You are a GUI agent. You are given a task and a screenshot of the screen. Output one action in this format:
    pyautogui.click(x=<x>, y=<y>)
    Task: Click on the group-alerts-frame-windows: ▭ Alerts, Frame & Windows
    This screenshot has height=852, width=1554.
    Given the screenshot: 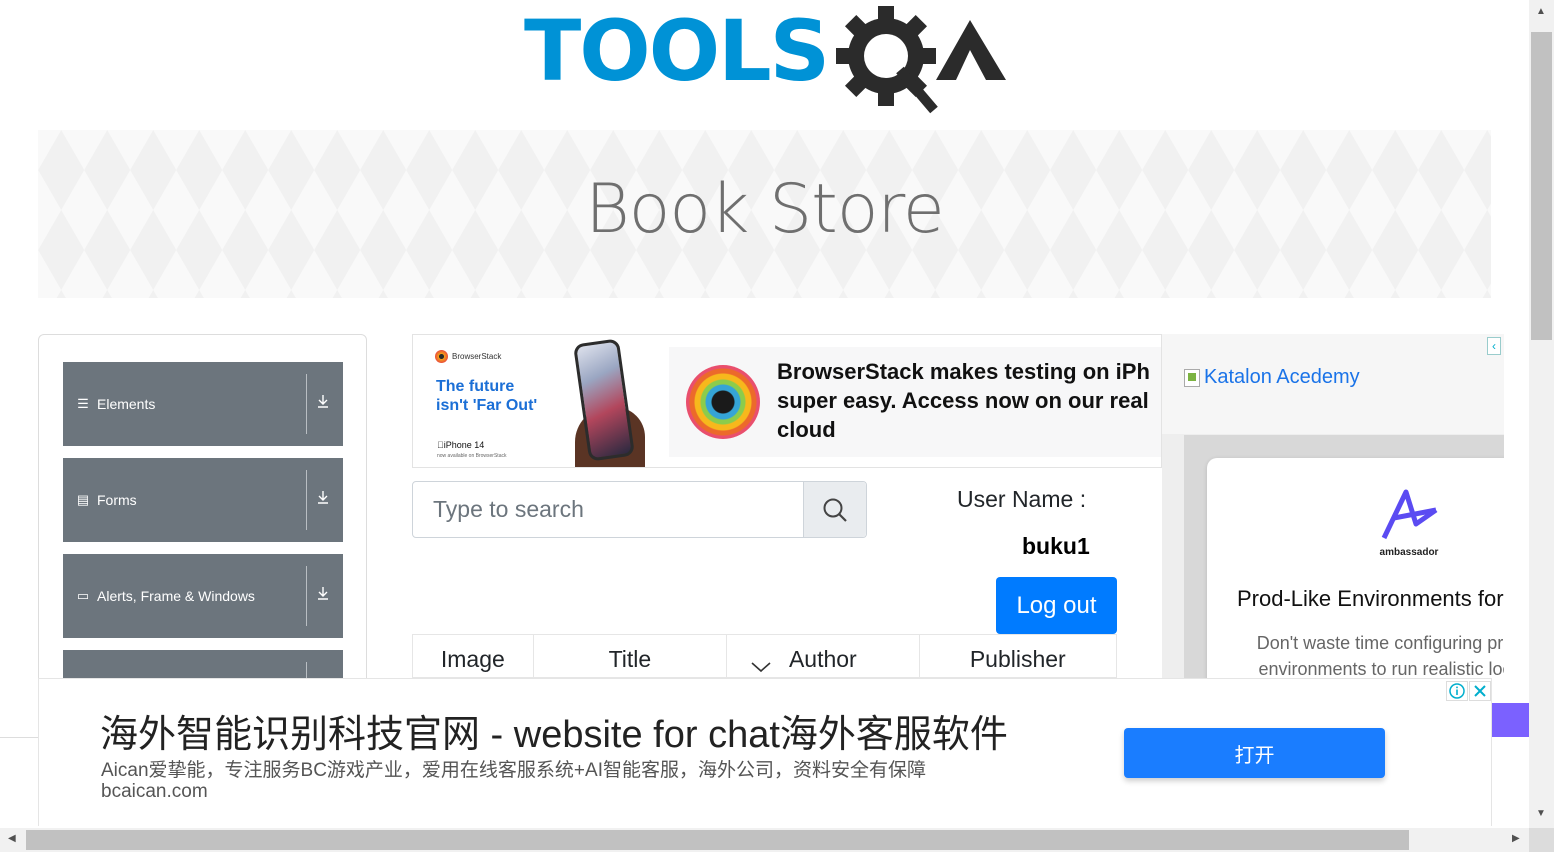 What is the action you would take?
    pyautogui.click(x=203, y=596)
    